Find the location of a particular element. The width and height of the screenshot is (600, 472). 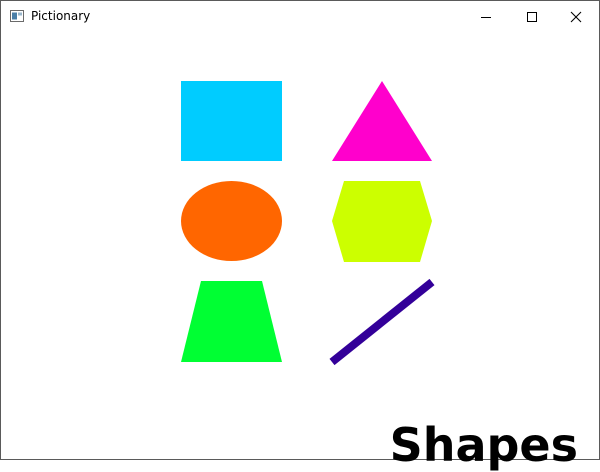

maximize-icon is located at coordinates (532, 16).